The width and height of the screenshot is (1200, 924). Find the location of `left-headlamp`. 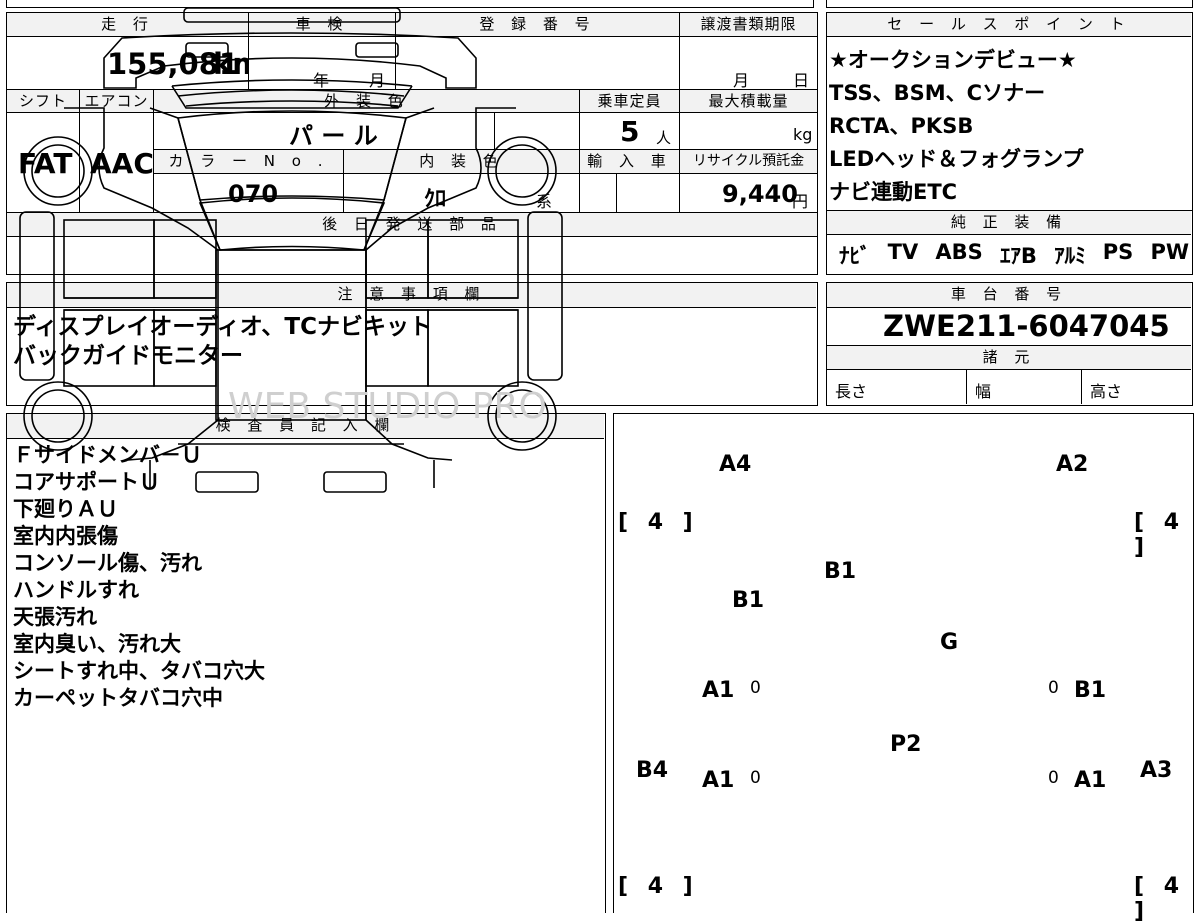

left-headlamp is located at coordinates (207, 50).